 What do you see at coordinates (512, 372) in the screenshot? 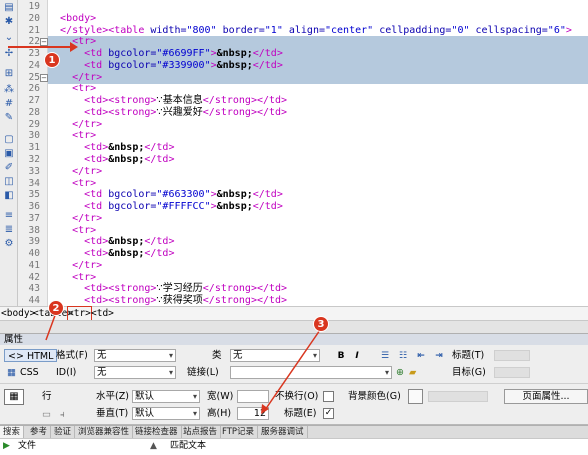
I see `target-select` at bounding box center [512, 372].